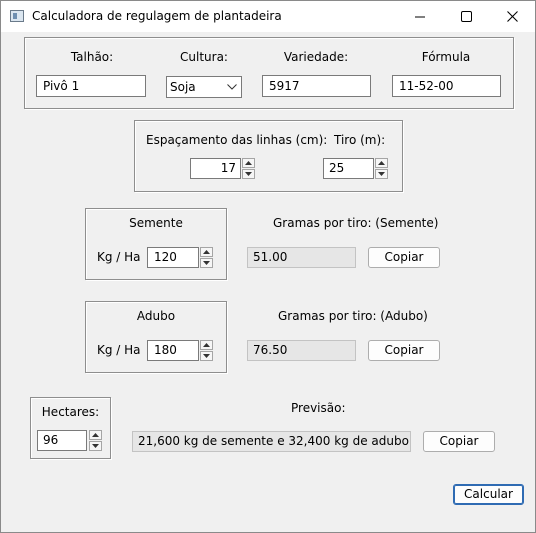 The image size is (536, 533). I want to click on hectares-input: 96, so click(62, 440).